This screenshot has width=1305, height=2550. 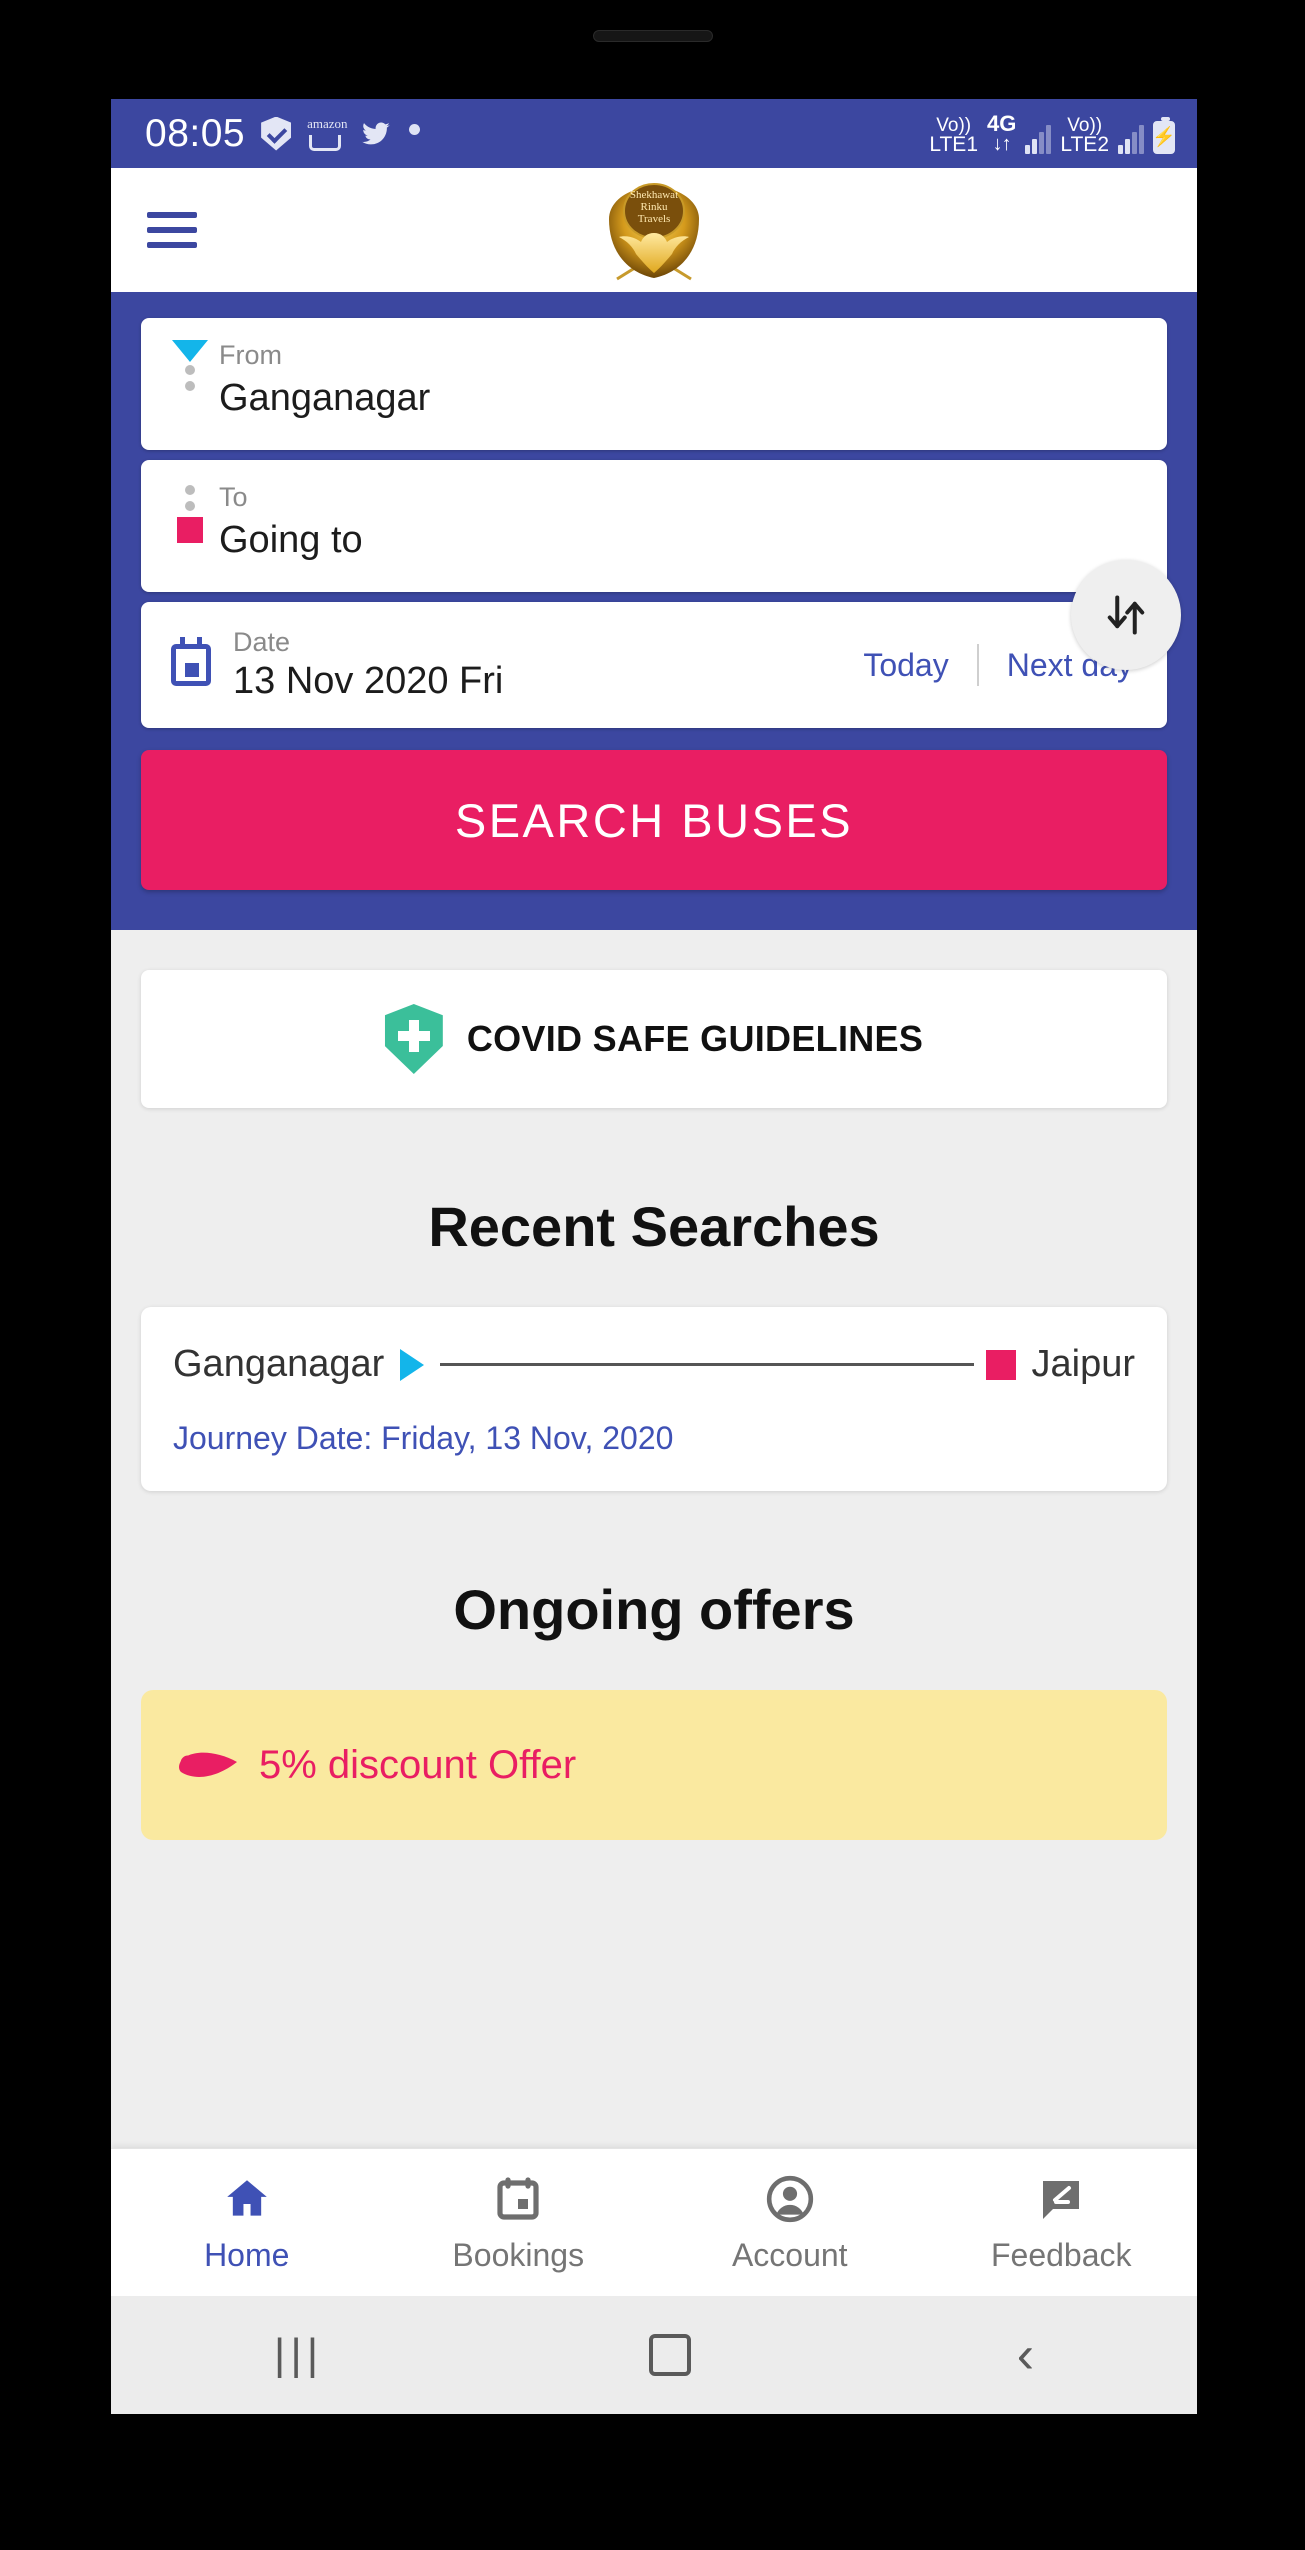 I want to click on nav-item-bookings: Bookings, so click(x=519, y=2222).